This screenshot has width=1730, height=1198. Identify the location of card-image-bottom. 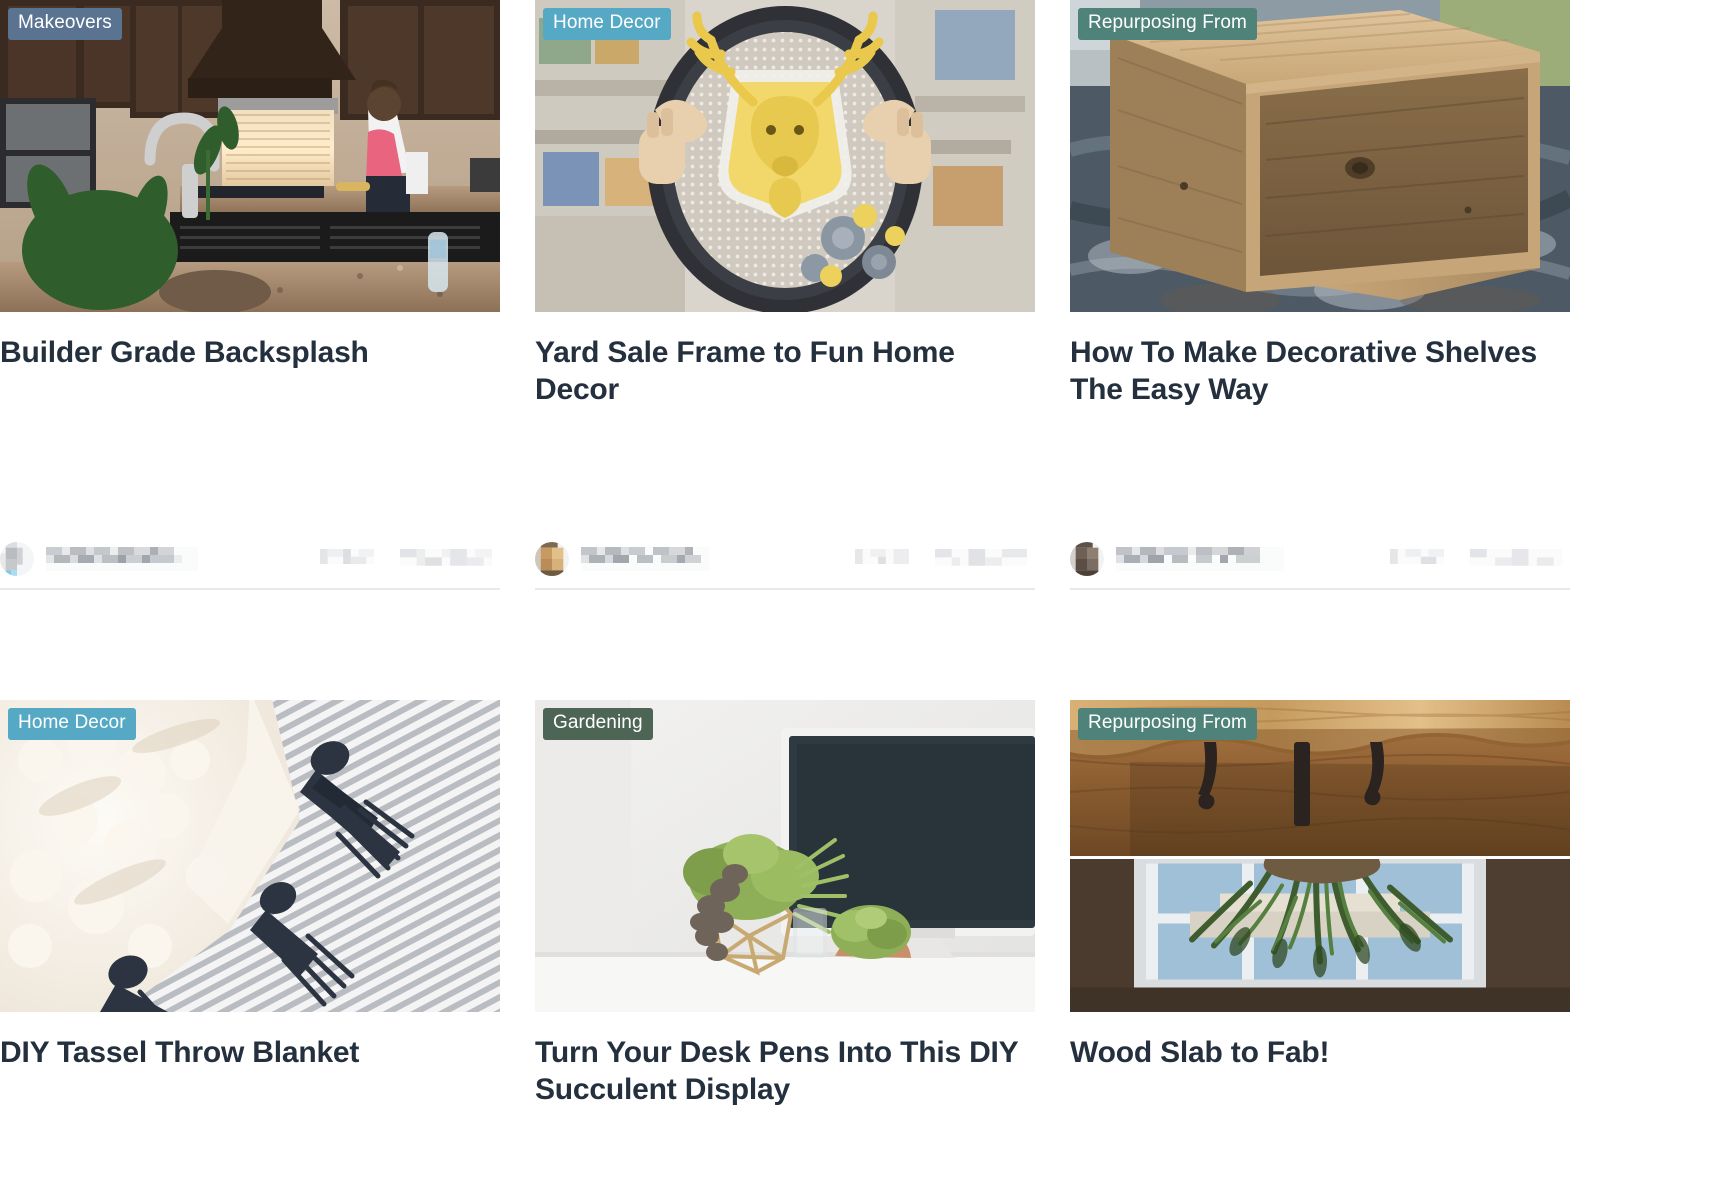
(1320, 934).